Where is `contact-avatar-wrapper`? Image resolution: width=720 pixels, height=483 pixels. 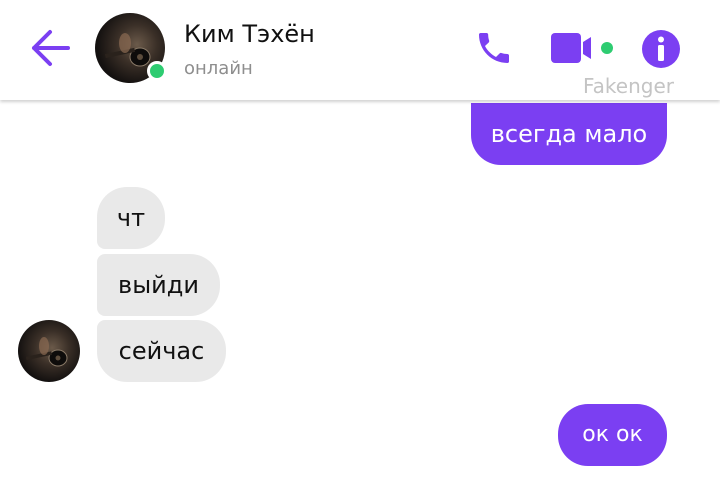
contact-avatar-wrapper is located at coordinates (131, 48).